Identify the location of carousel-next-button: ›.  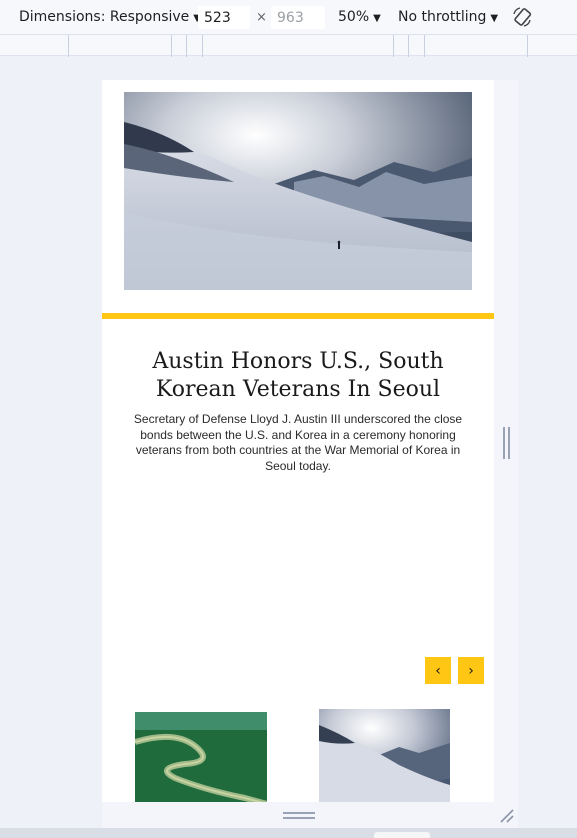
(471, 670).